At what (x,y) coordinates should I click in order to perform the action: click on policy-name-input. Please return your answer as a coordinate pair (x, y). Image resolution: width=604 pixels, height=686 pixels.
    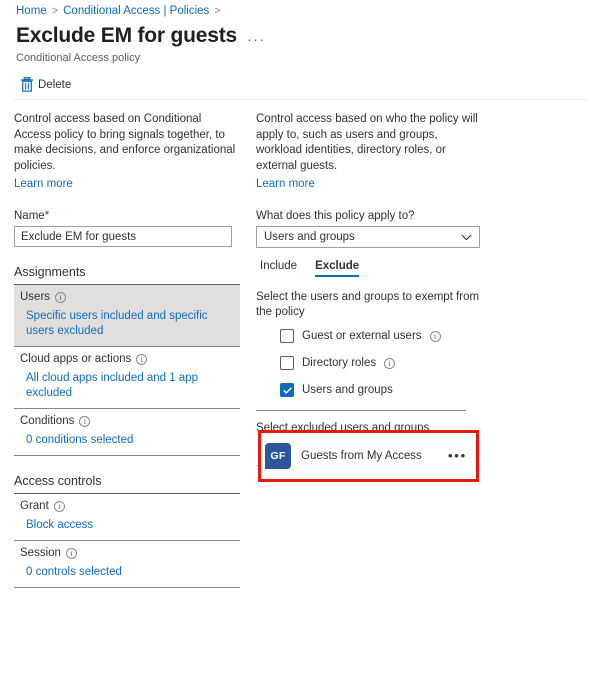
    Looking at the image, I should click on (123, 236).